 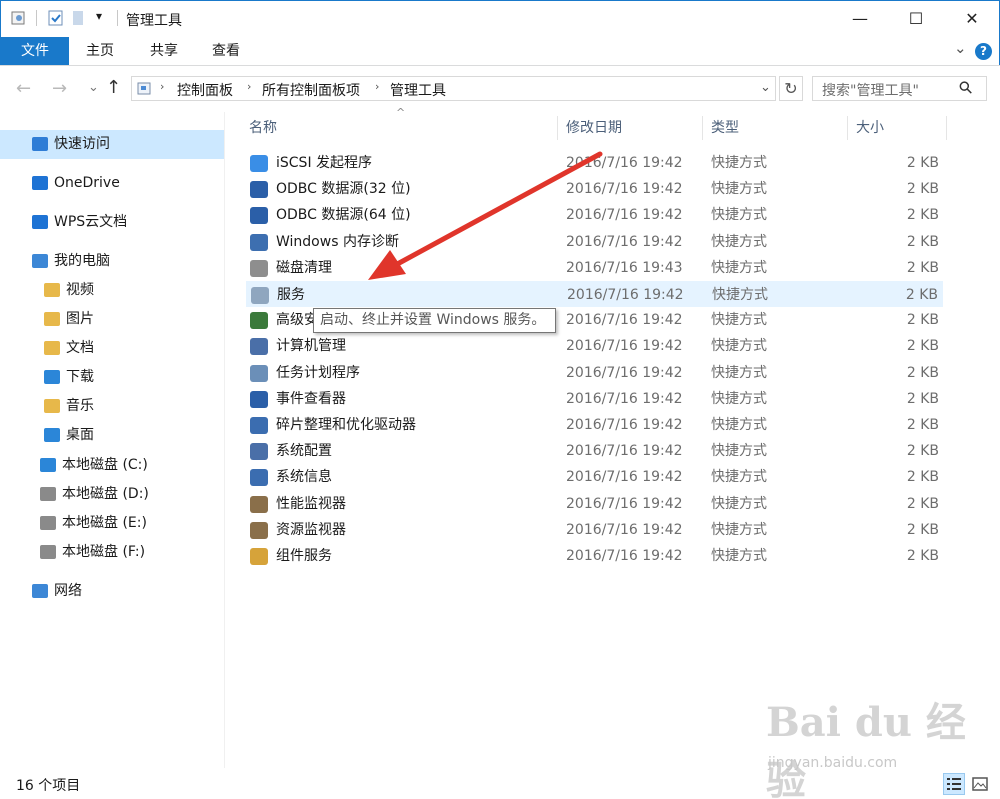 I want to click on sidebar-item: 快速访问, so click(x=71, y=144).